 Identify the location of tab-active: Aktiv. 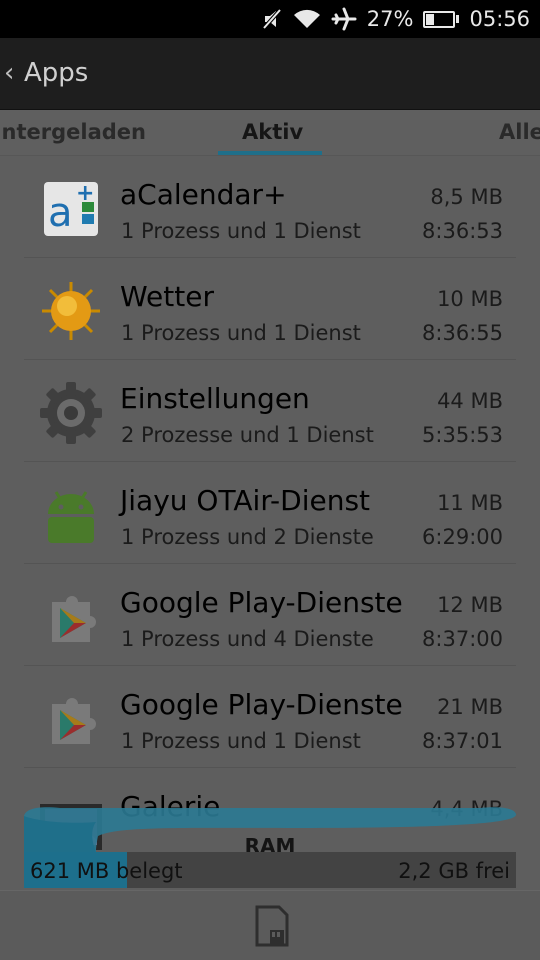
(272, 132).